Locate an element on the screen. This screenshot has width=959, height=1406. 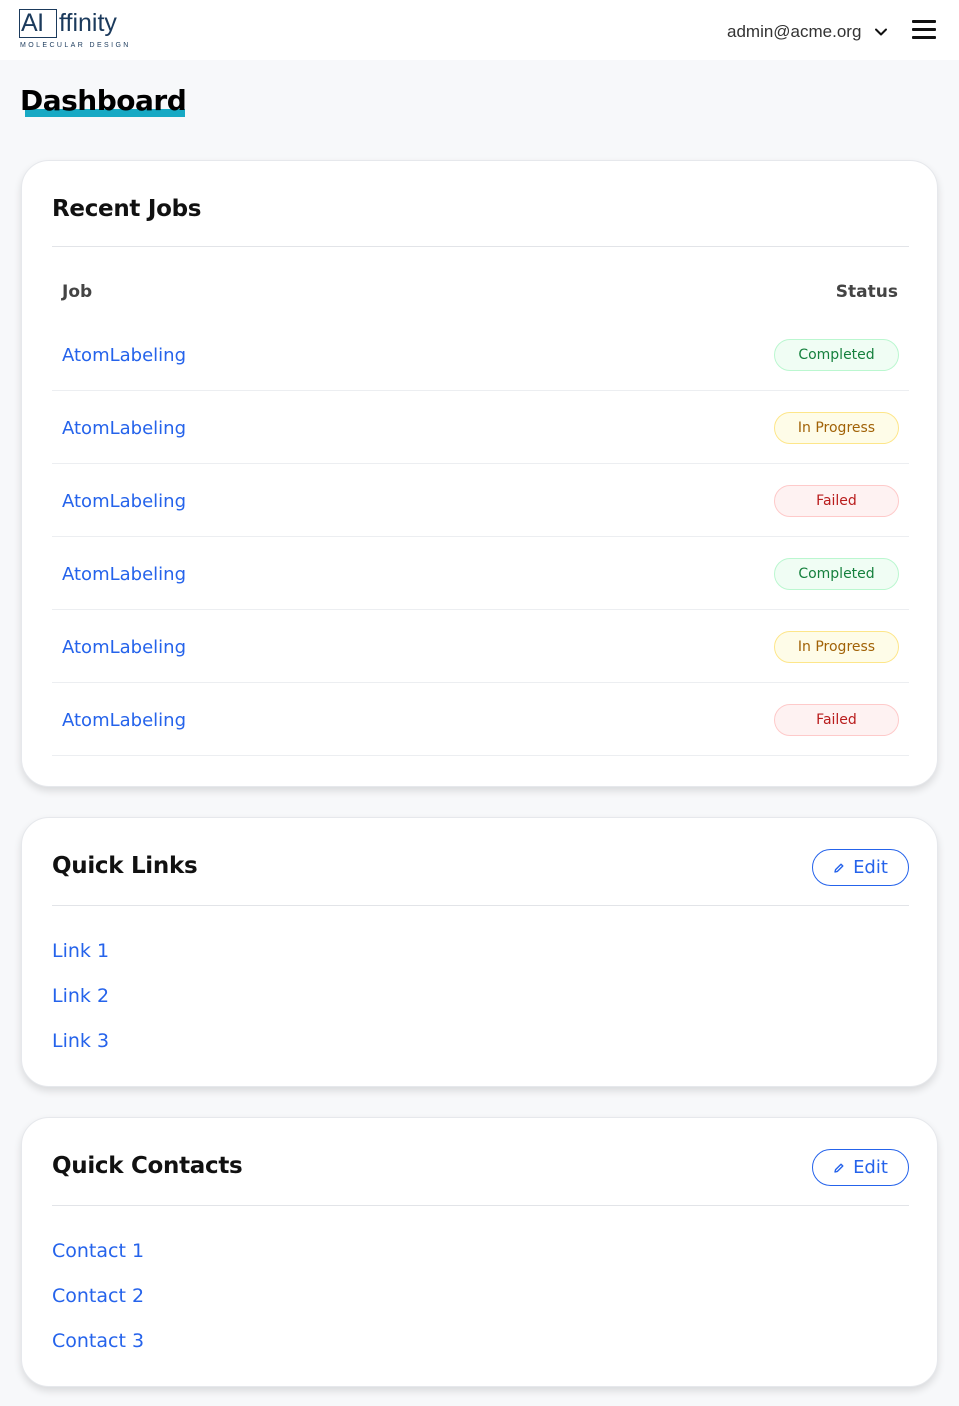
row-divider is located at coordinates (480, 755).